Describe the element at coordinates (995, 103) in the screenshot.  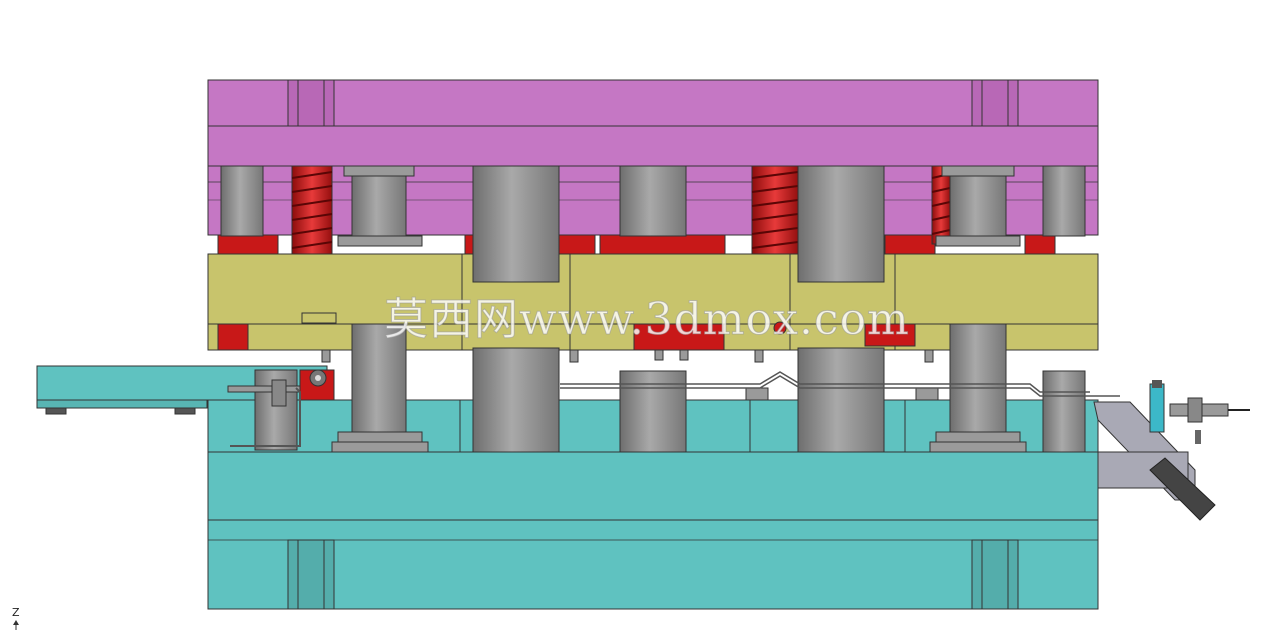
I see `guide-bushing-upper-right` at that location.